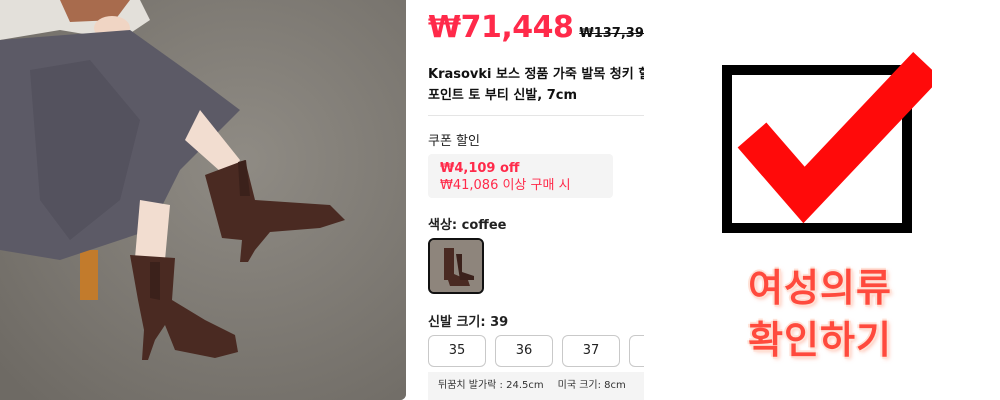  Describe the element at coordinates (591, 385) in the screenshot. I see `us-size: 미국 크기: 8cm` at that location.